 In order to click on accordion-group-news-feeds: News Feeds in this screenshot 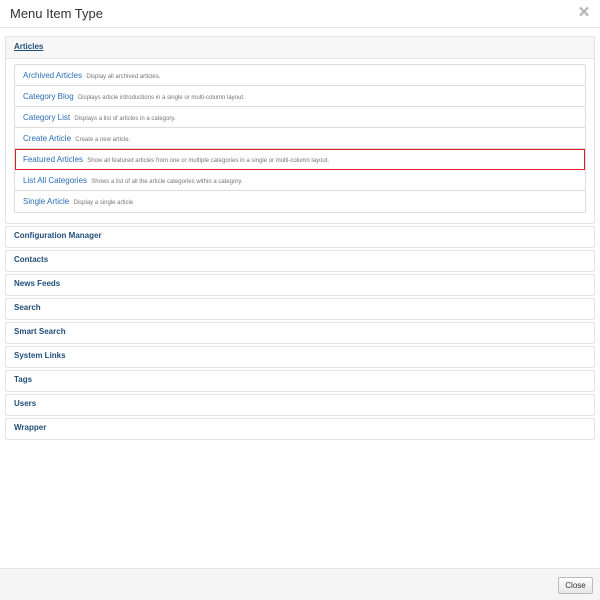, I will do `click(300, 285)`.